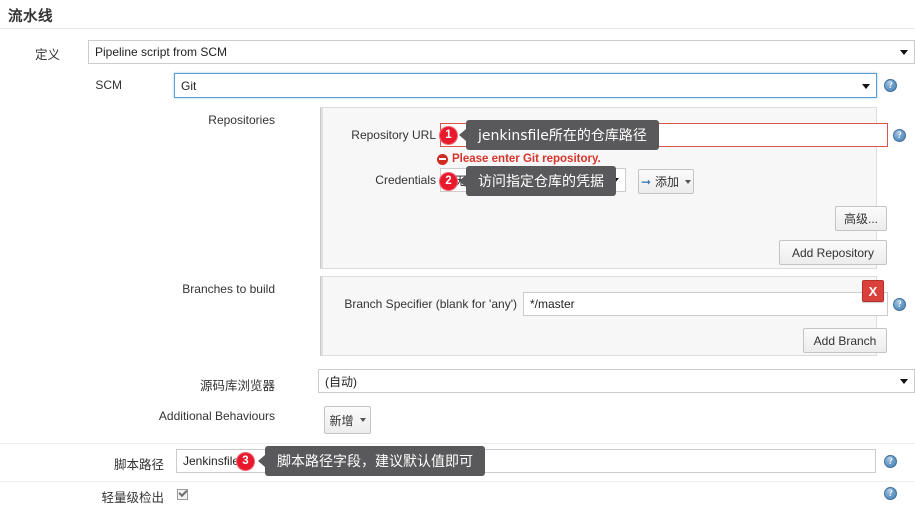 Image resolution: width=915 pixels, height=509 pixels. What do you see at coordinates (241, 120) in the screenshot?
I see `repositories-label: Repositories` at bounding box center [241, 120].